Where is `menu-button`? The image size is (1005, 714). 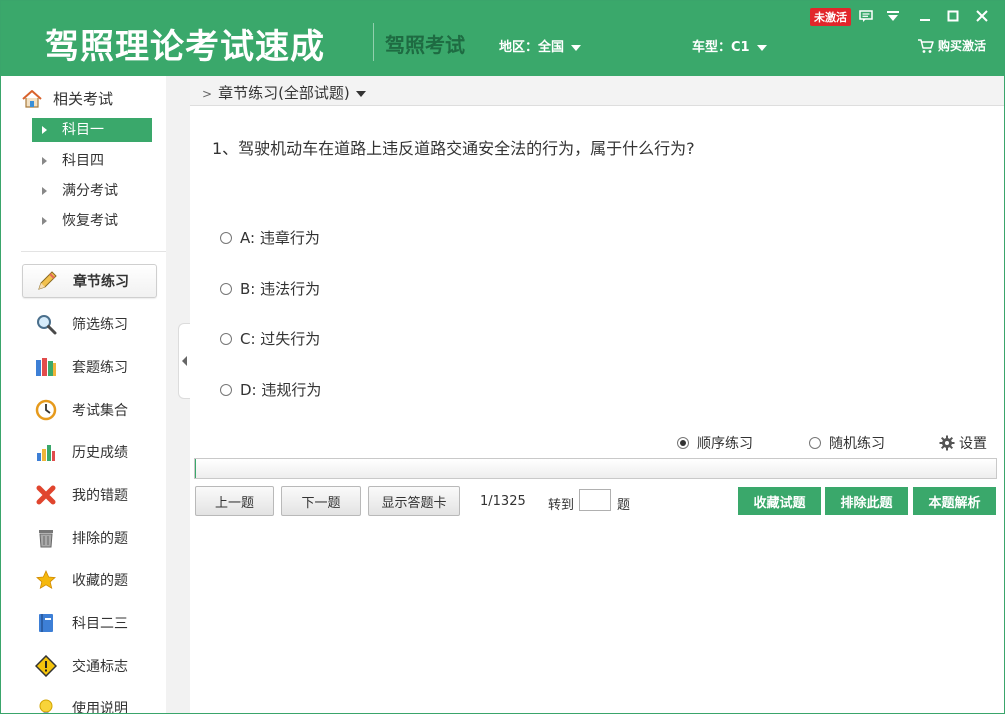
menu-button is located at coordinates (893, 16).